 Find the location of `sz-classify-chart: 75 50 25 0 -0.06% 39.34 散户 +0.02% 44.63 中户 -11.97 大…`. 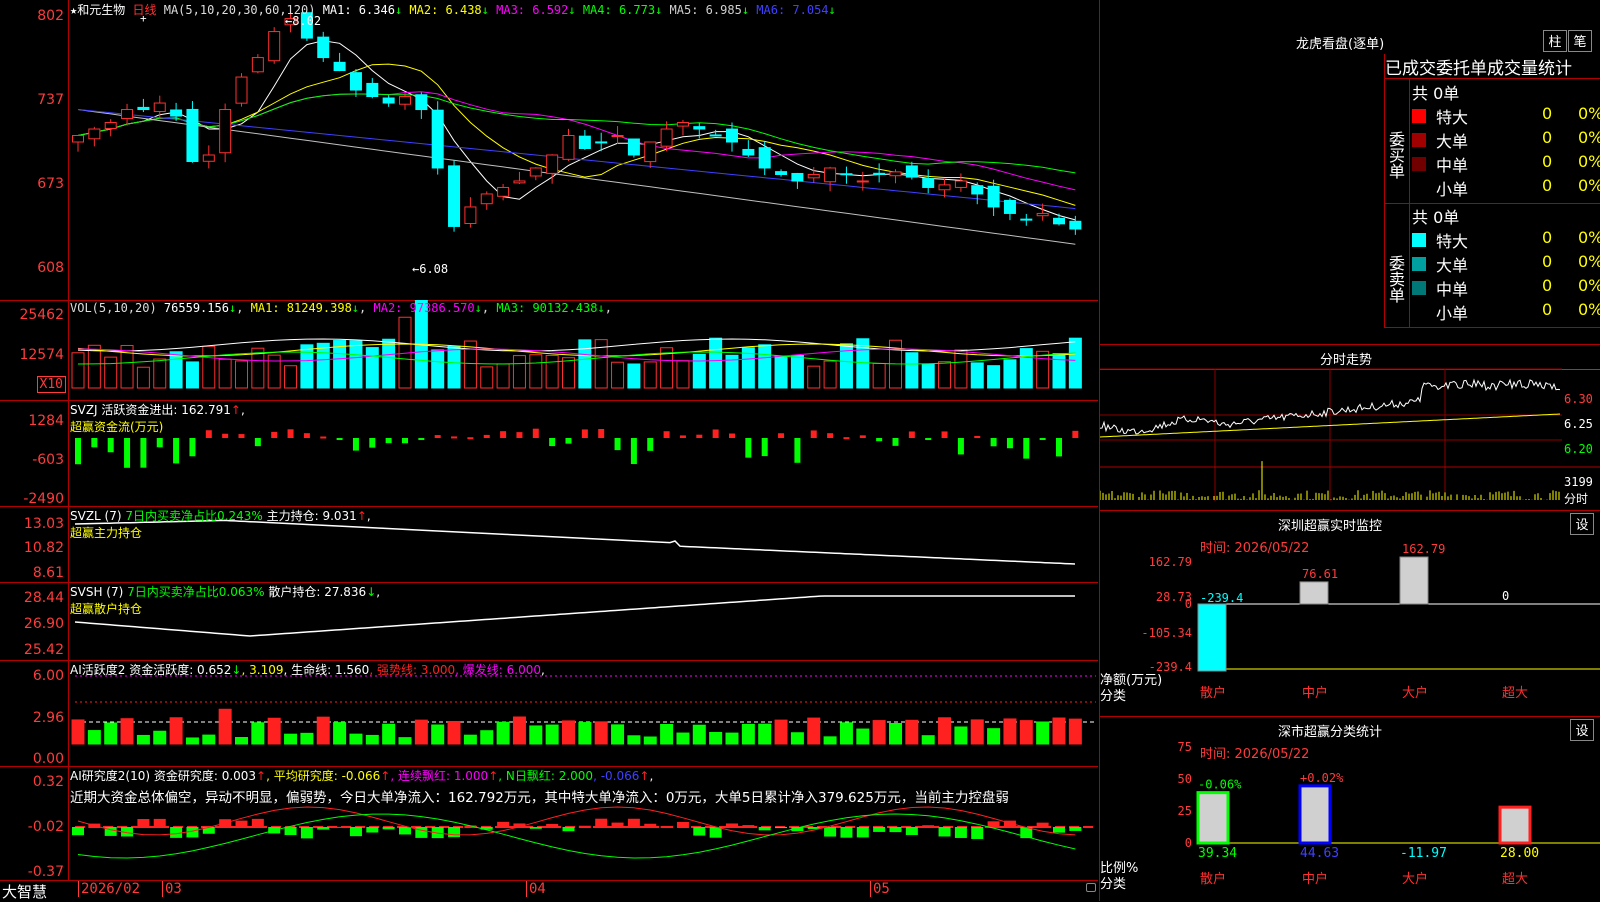

sz-classify-chart: 75 50 25 0 -0.06% 39.34 散户 +0.02% 44.63 中户 -11.97 大… is located at coordinates (1350, 809).